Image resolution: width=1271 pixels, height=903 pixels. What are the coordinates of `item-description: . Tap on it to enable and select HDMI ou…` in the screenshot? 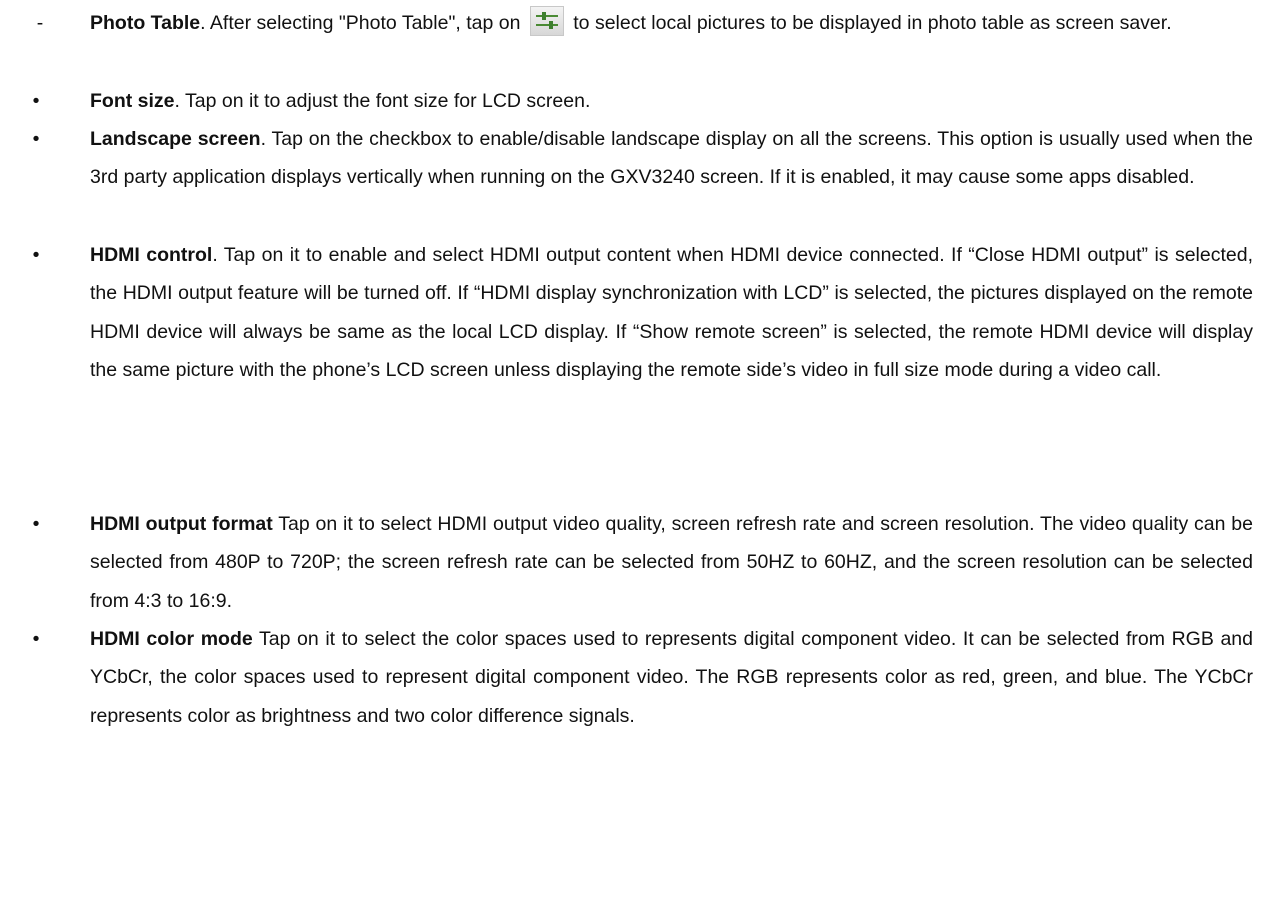 It's located at (671, 313).